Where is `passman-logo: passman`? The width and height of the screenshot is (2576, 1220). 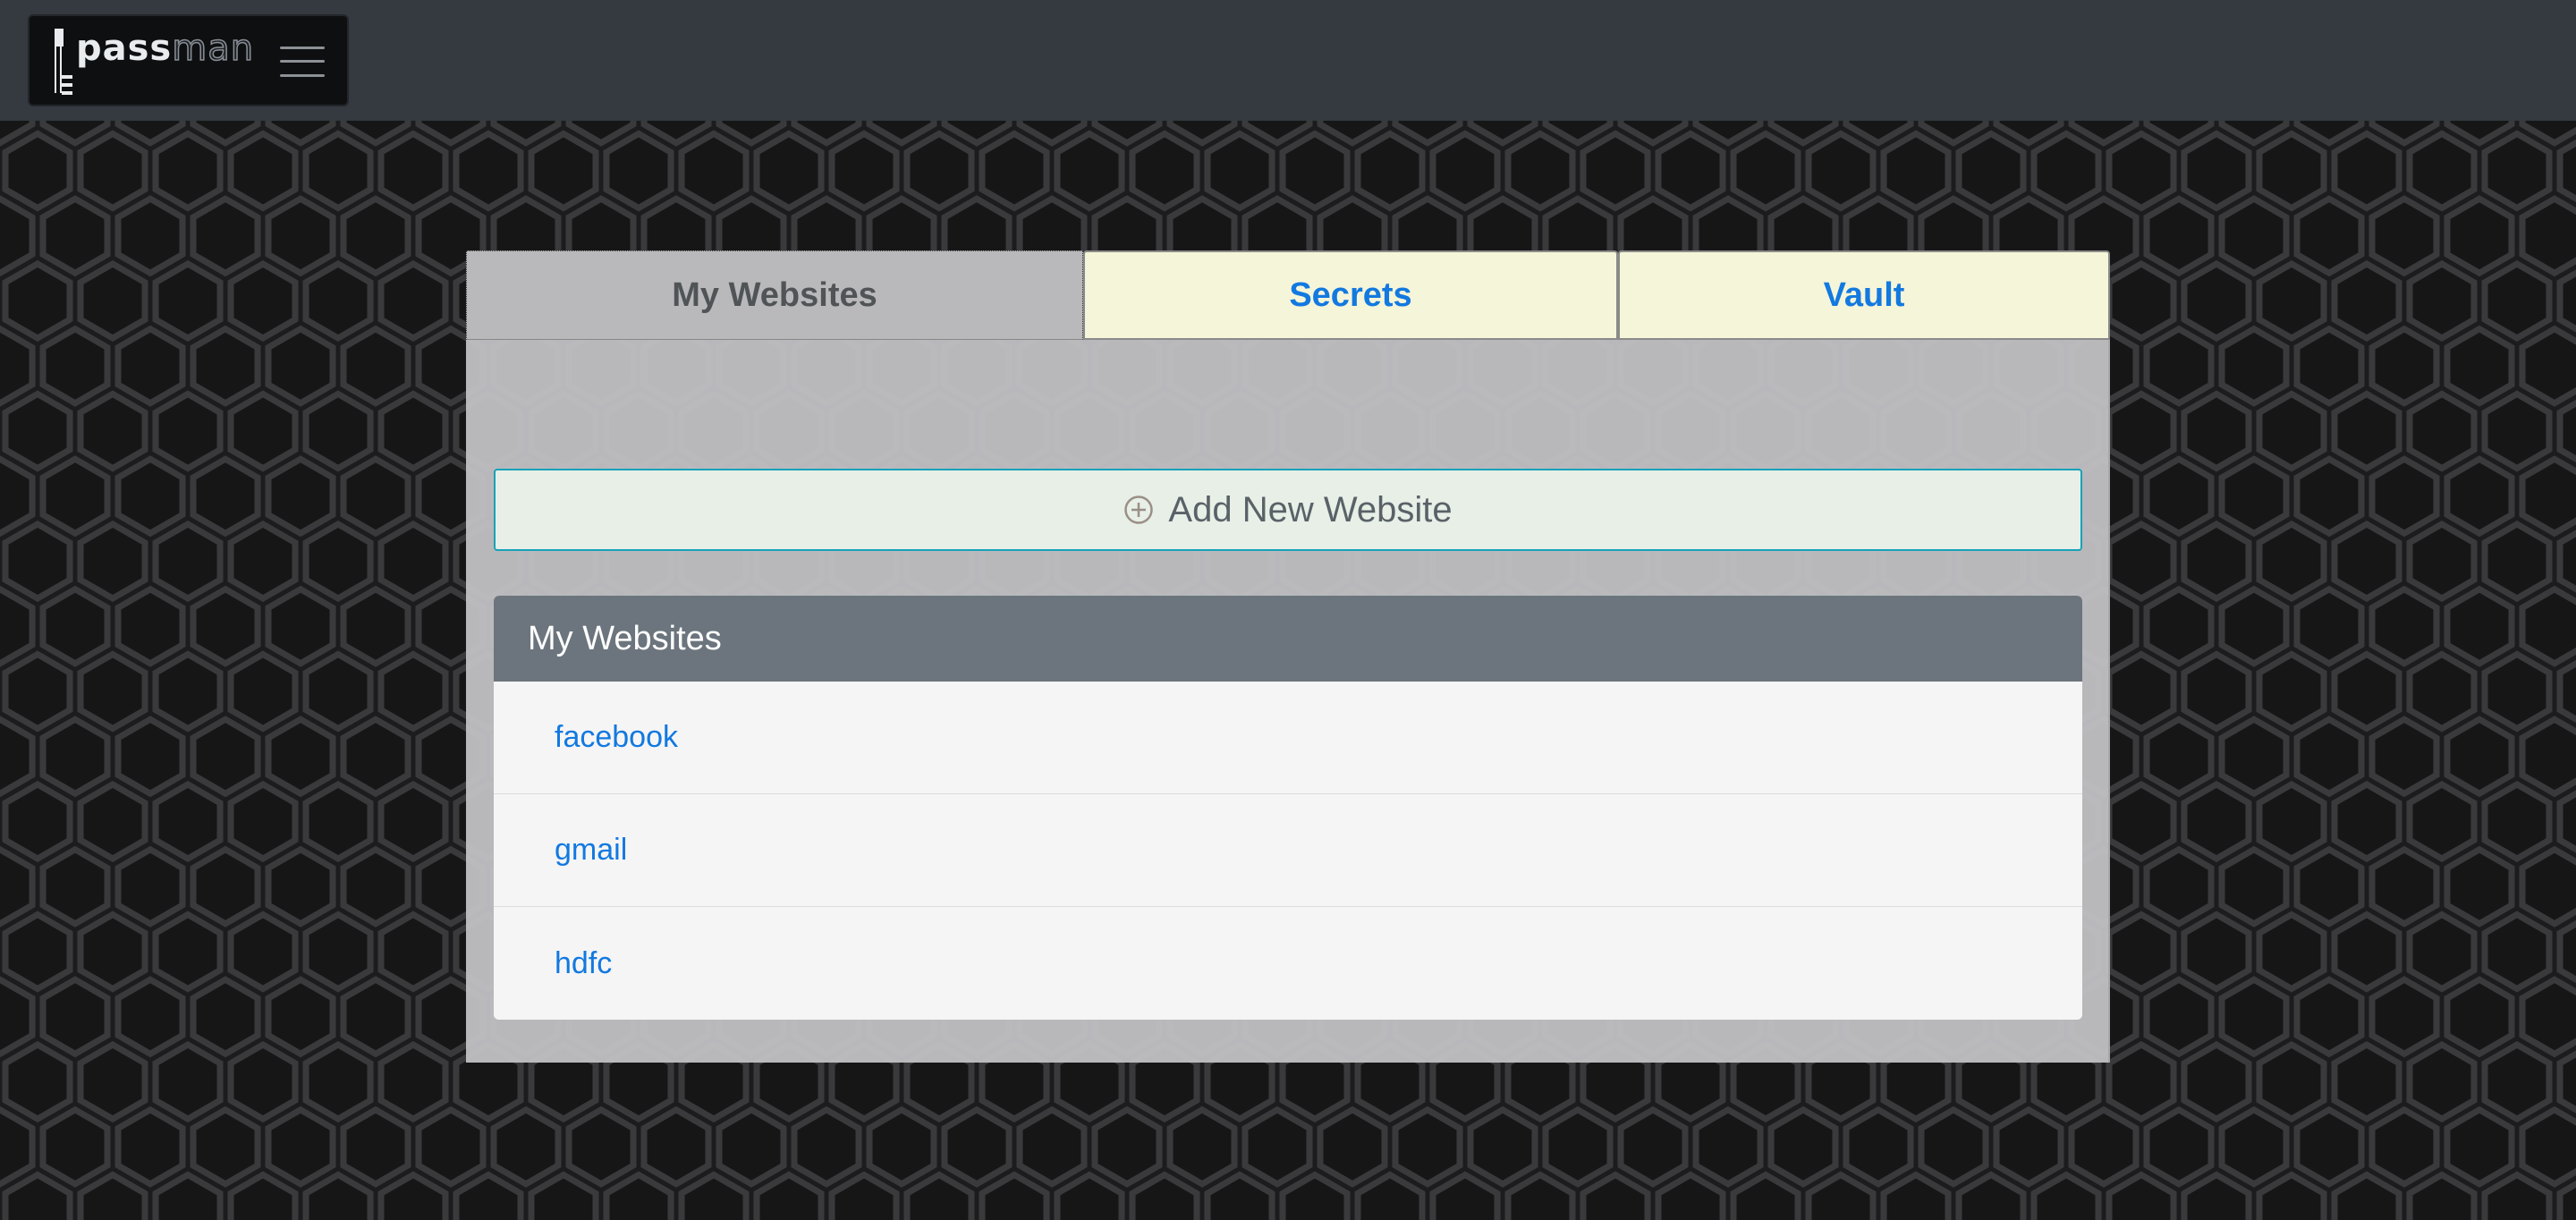
passman-logo: passman is located at coordinates (155, 64).